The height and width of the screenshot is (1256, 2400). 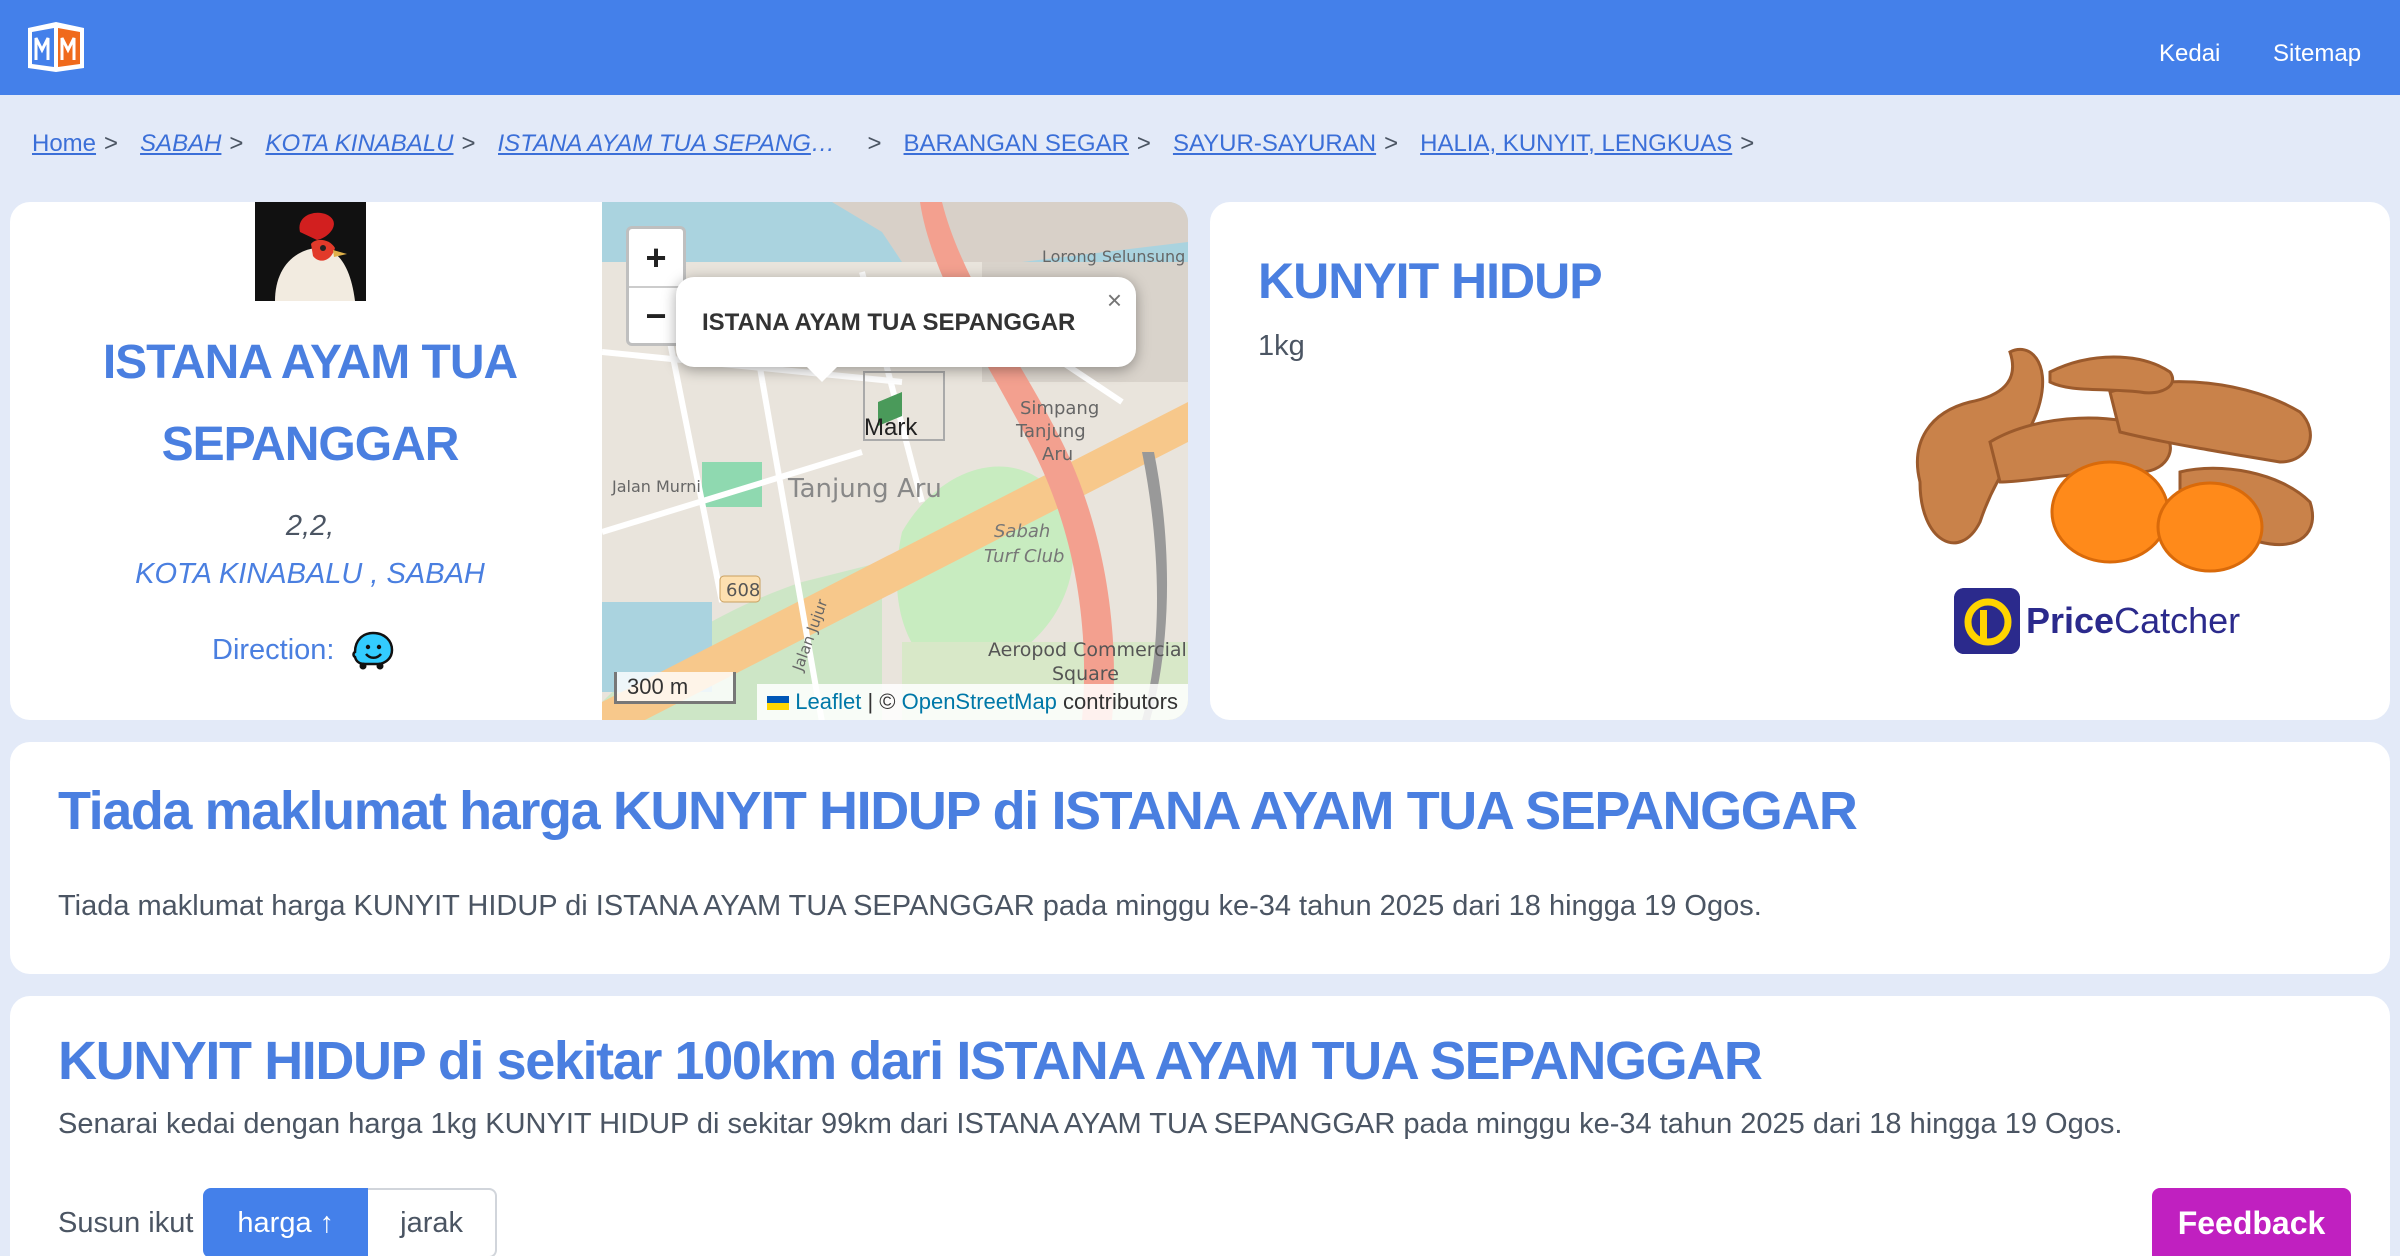 I want to click on svg-text: Tanjung, so click(x=1050, y=431).